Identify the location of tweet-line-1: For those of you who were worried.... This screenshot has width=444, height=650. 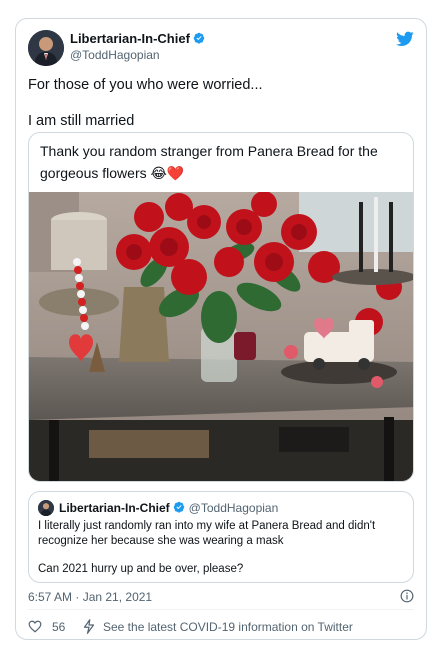
(145, 85).